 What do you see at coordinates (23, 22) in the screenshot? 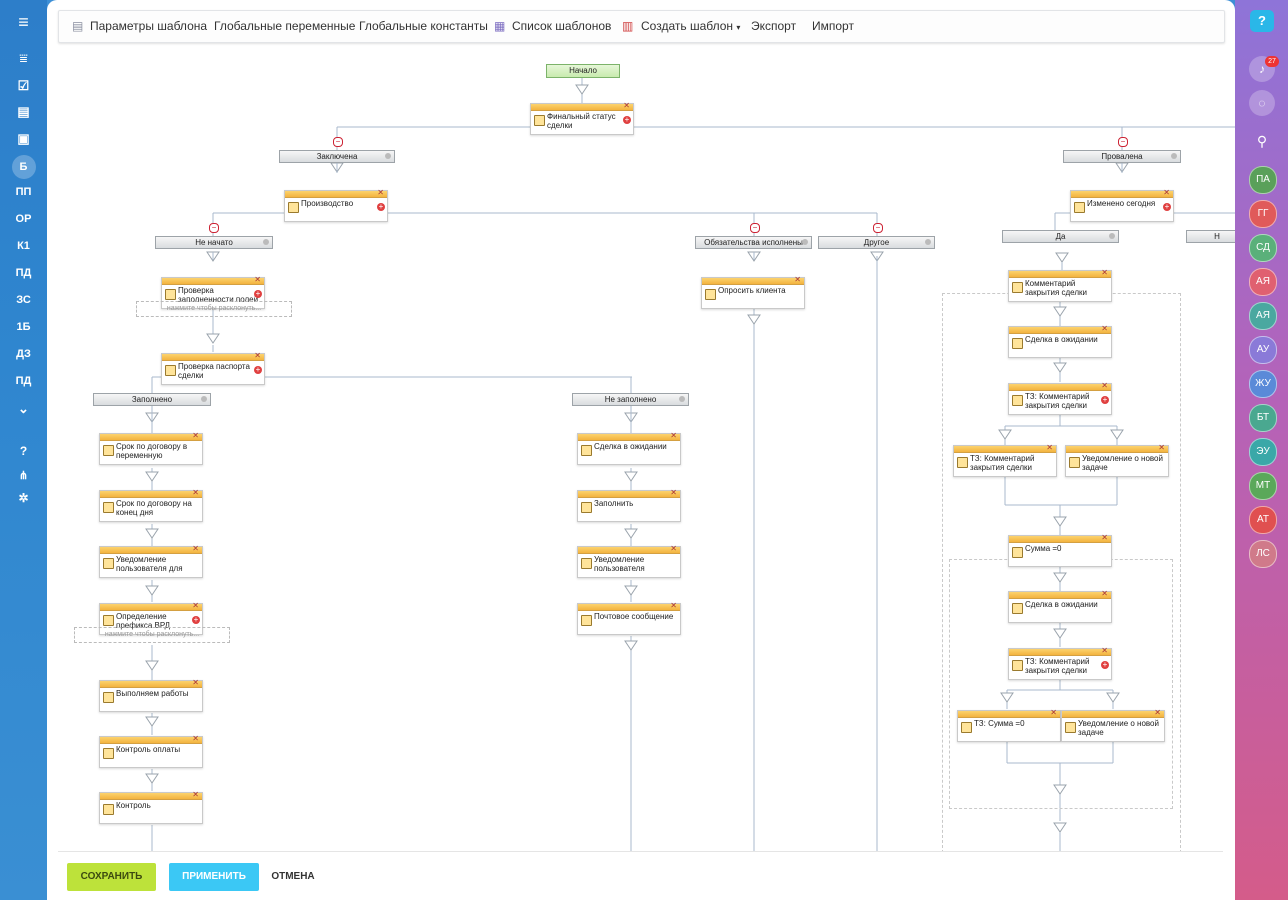
I see `menu-icon: ≡` at bounding box center [23, 22].